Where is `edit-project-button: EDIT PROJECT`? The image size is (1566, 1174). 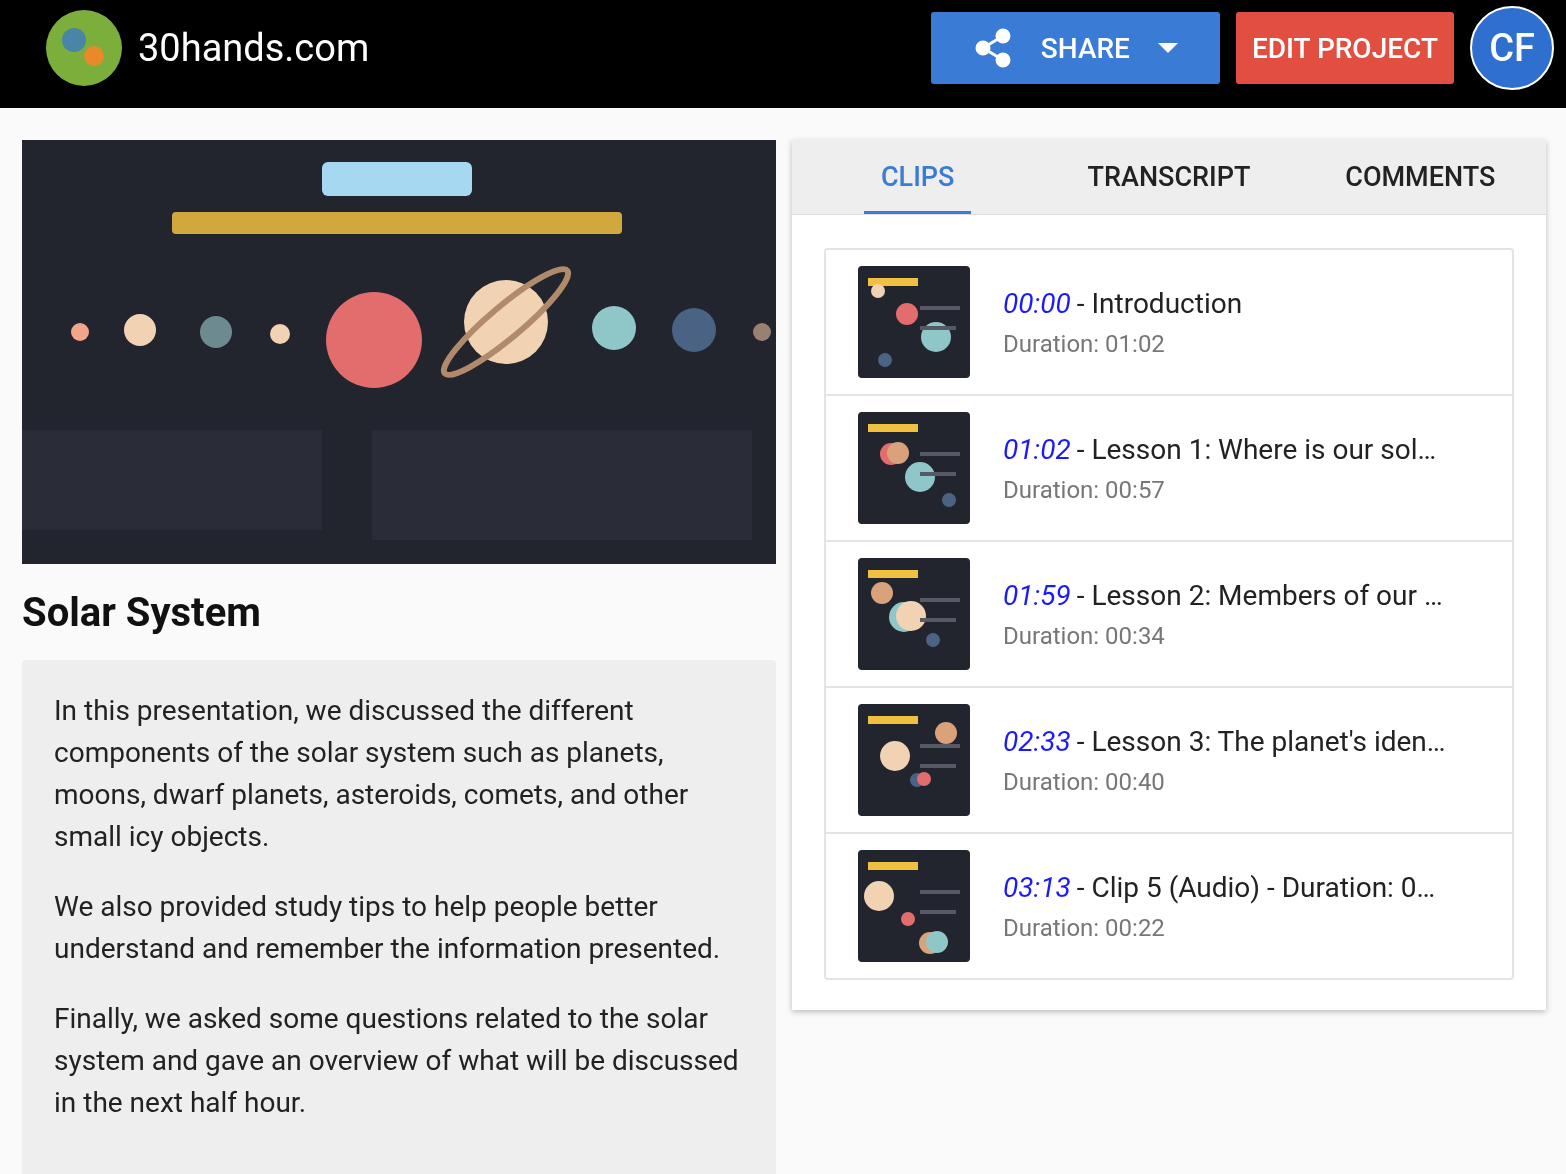 edit-project-button: EDIT PROJECT is located at coordinates (1344, 48).